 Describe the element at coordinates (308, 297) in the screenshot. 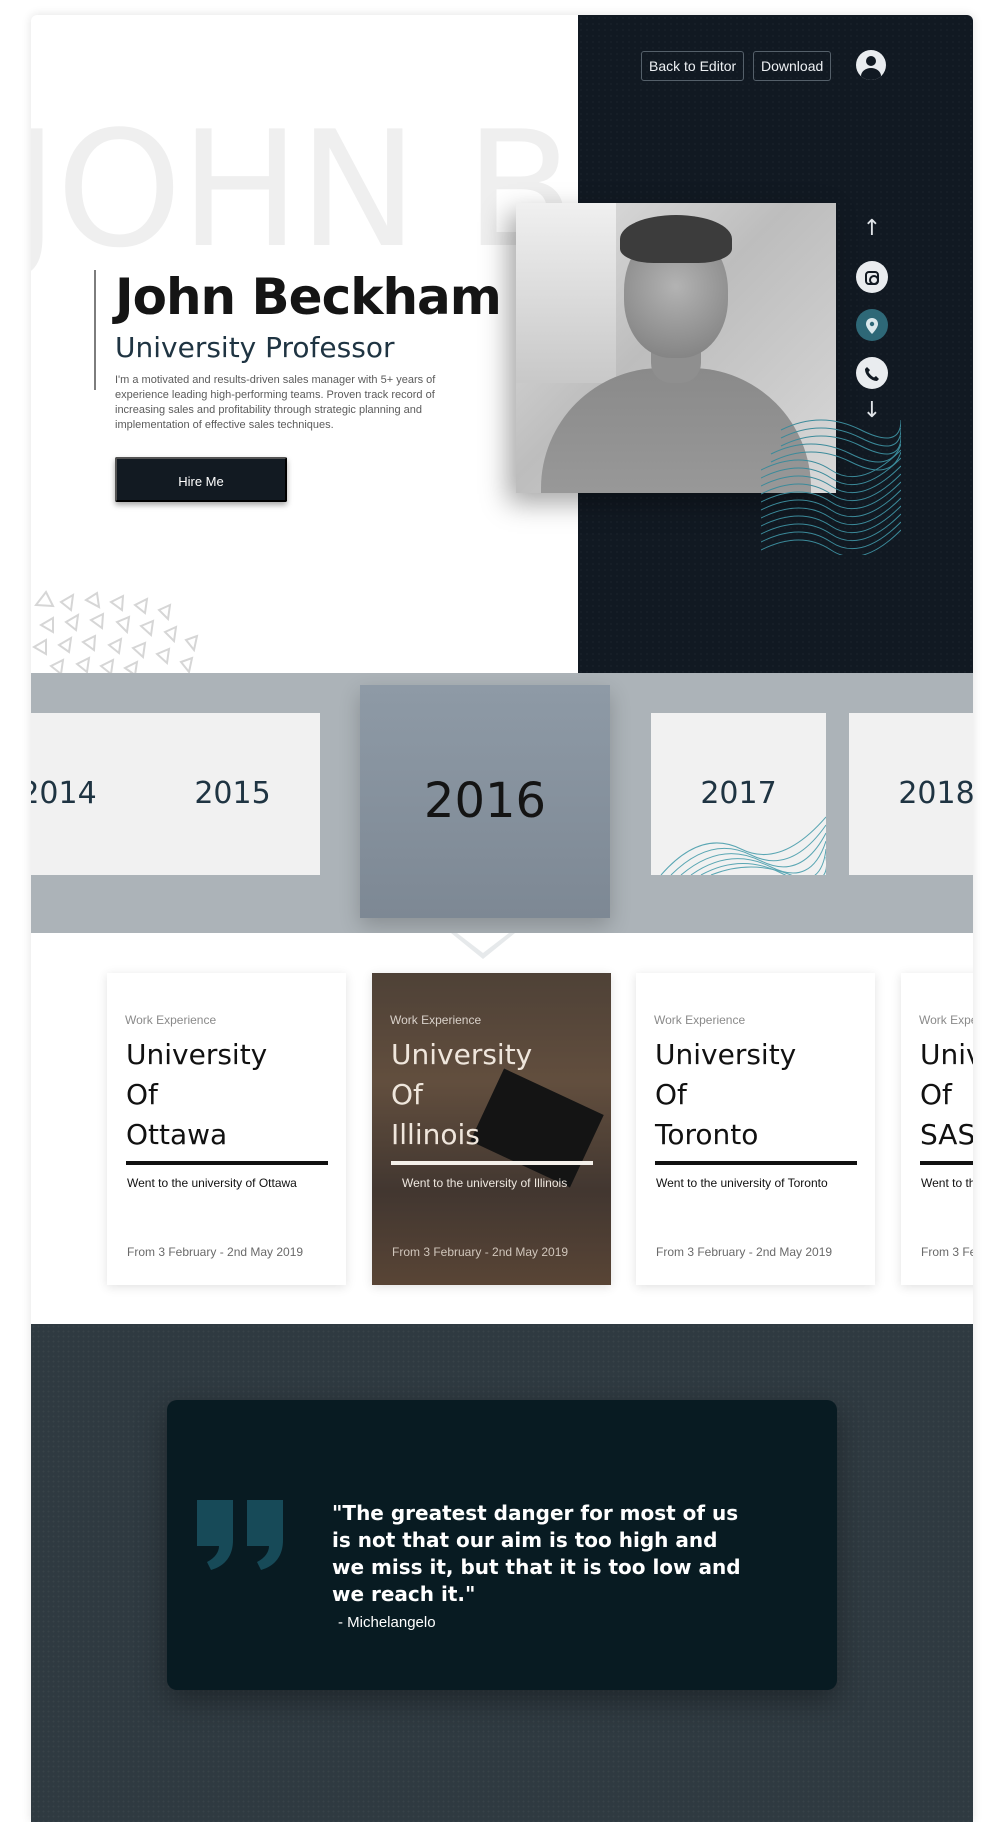

I see `person-name: John Beckham` at that location.